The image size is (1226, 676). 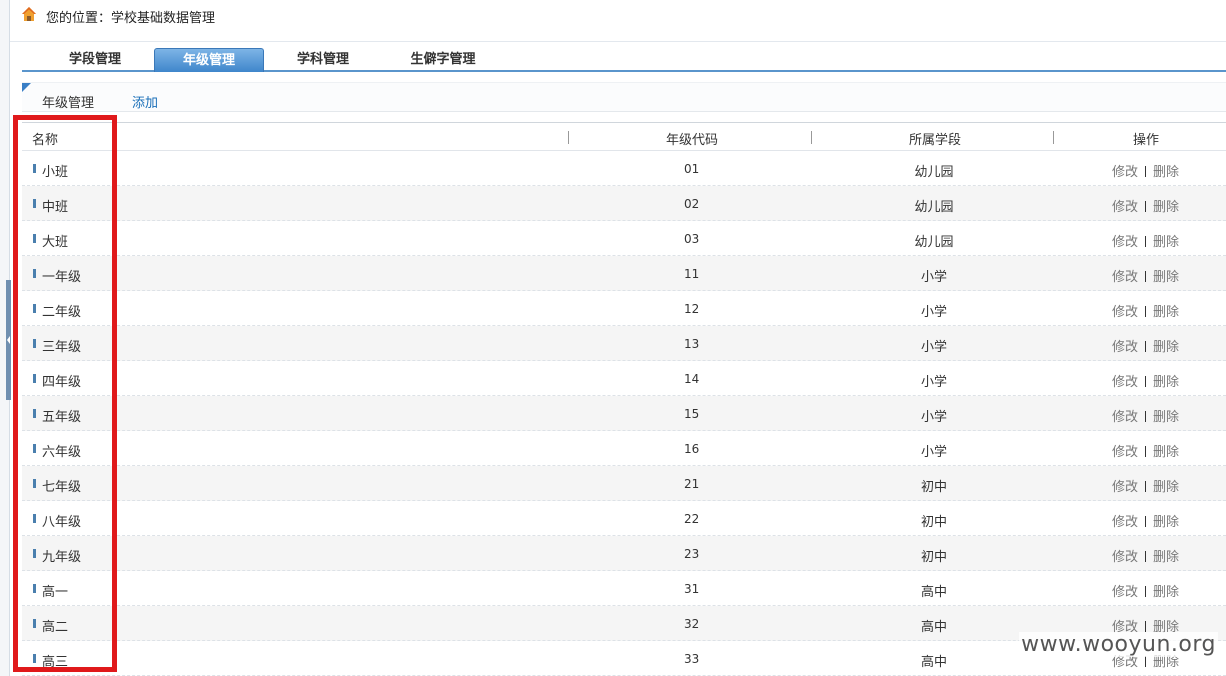 What do you see at coordinates (209, 60) in the screenshot?
I see `tab-grade-management: 年级管理` at bounding box center [209, 60].